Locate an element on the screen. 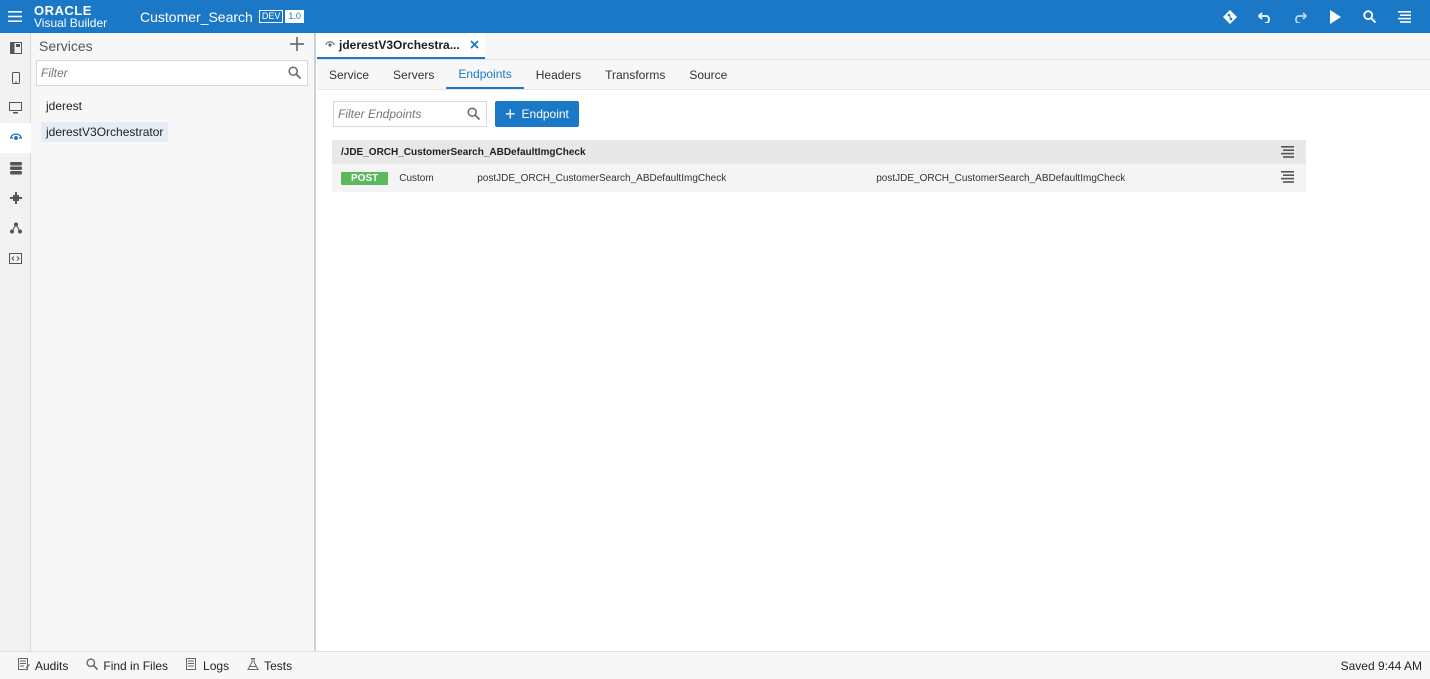  tab-source: Source is located at coordinates (708, 74).